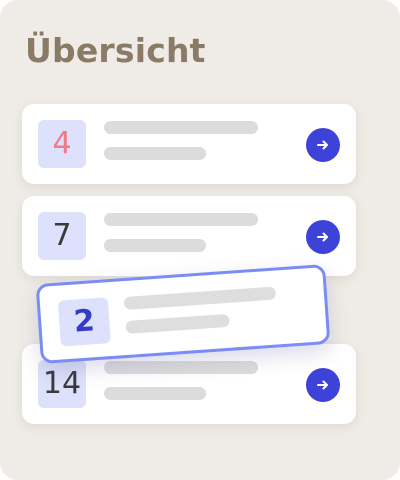 This screenshot has width=400, height=480. What do you see at coordinates (62, 384) in the screenshot?
I see `item-number-badge: 14` at bounding box center [62, 384].